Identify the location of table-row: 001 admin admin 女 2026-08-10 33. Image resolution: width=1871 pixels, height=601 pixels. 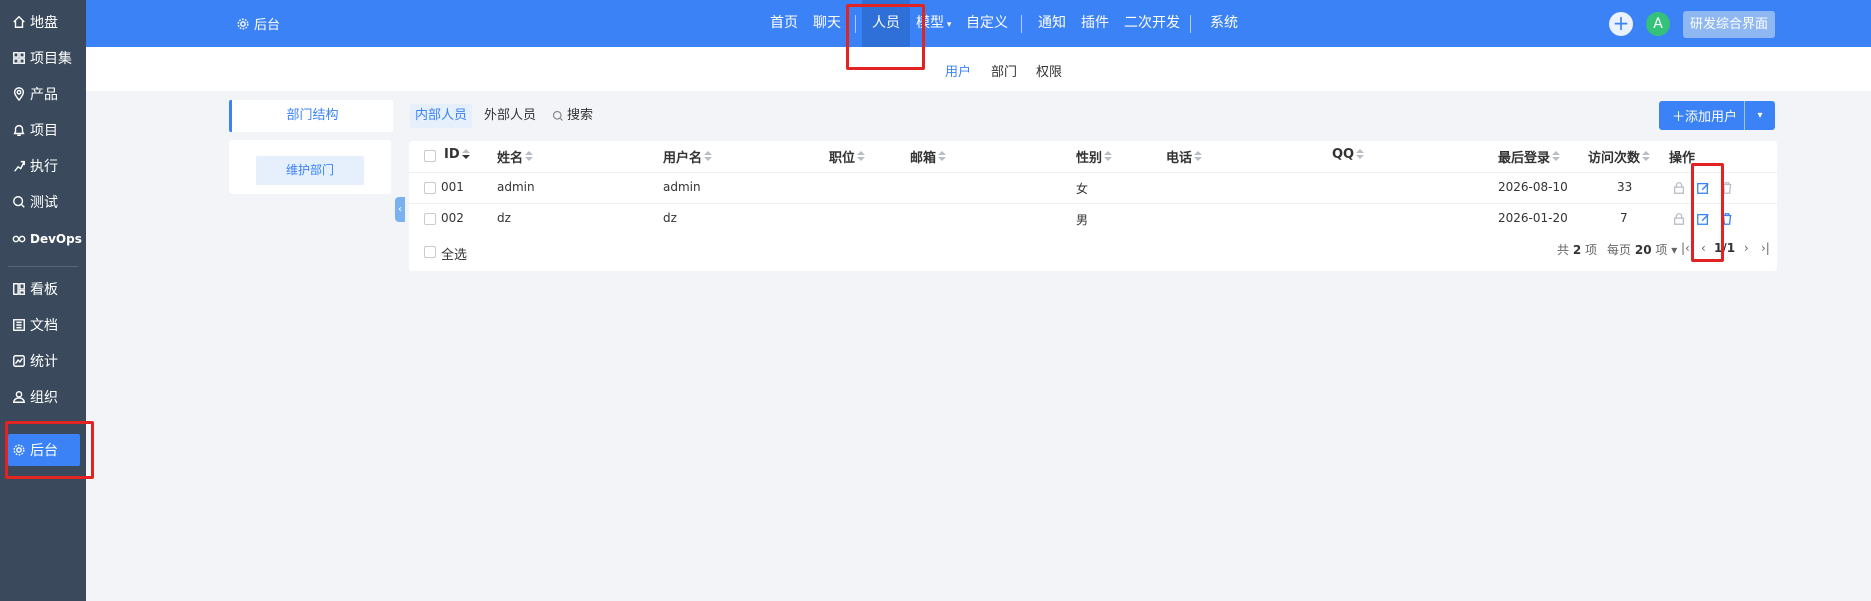
(1093, 187).